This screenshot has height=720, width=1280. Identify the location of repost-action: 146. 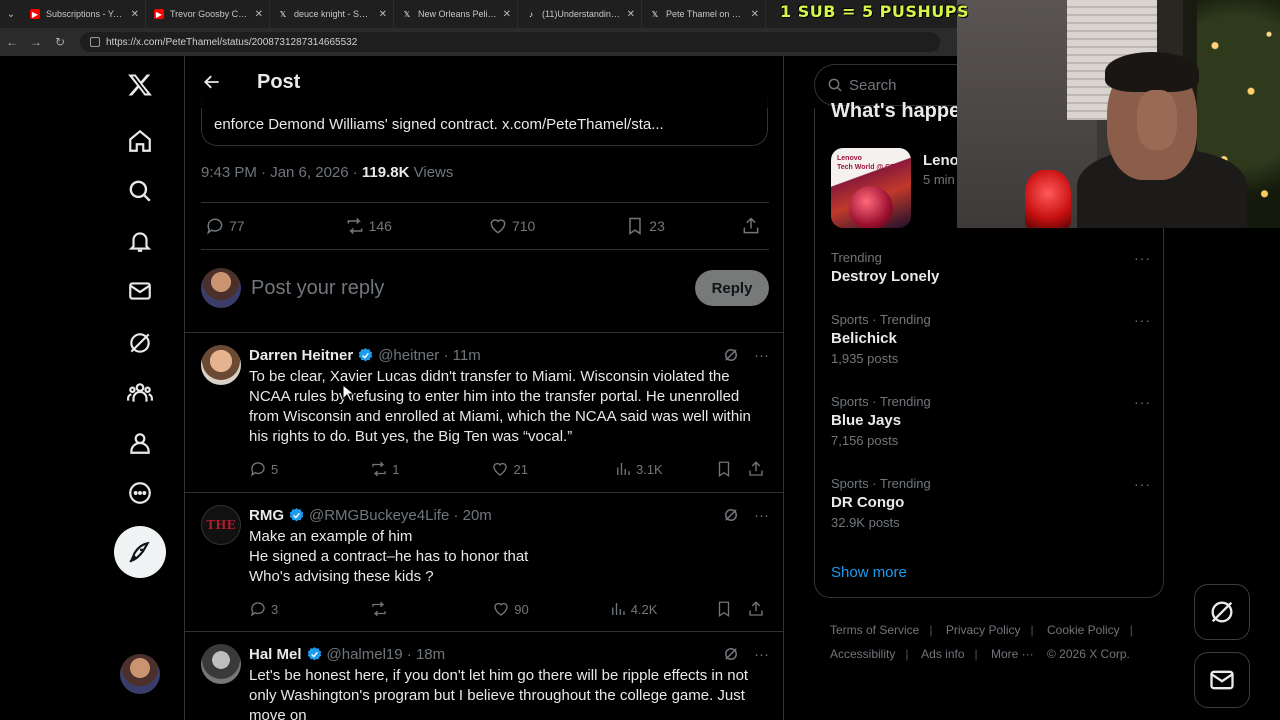
(368, 226).